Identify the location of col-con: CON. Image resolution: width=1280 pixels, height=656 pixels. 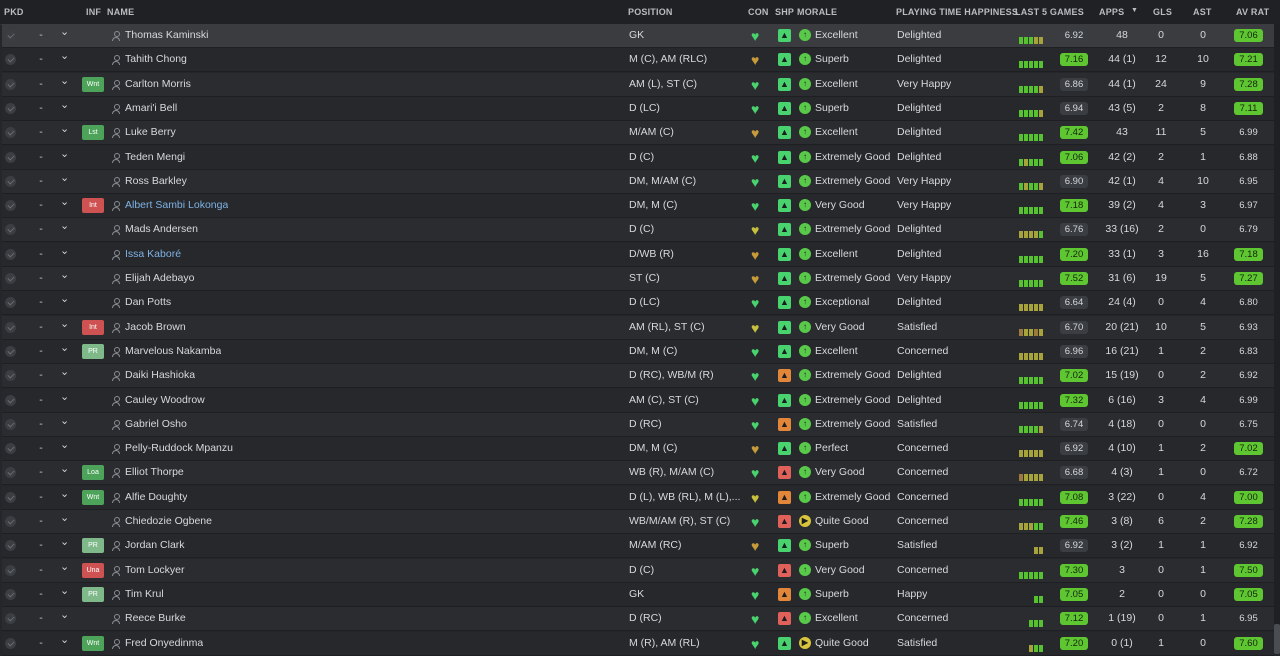
(758, 12).